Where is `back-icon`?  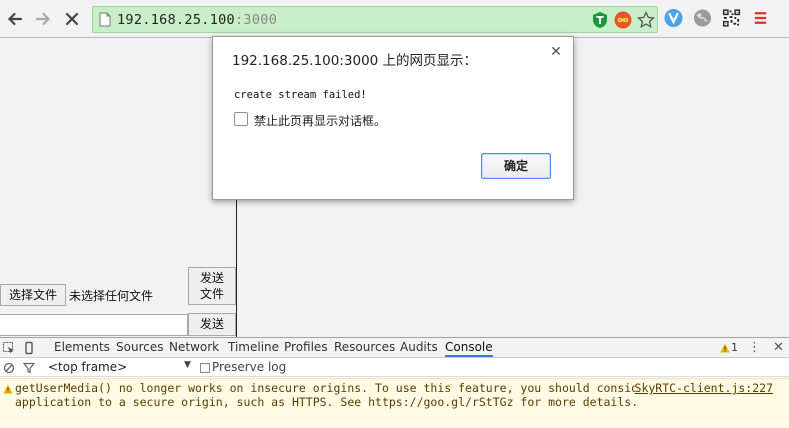
back-icon is located at coordinates (15, 19).